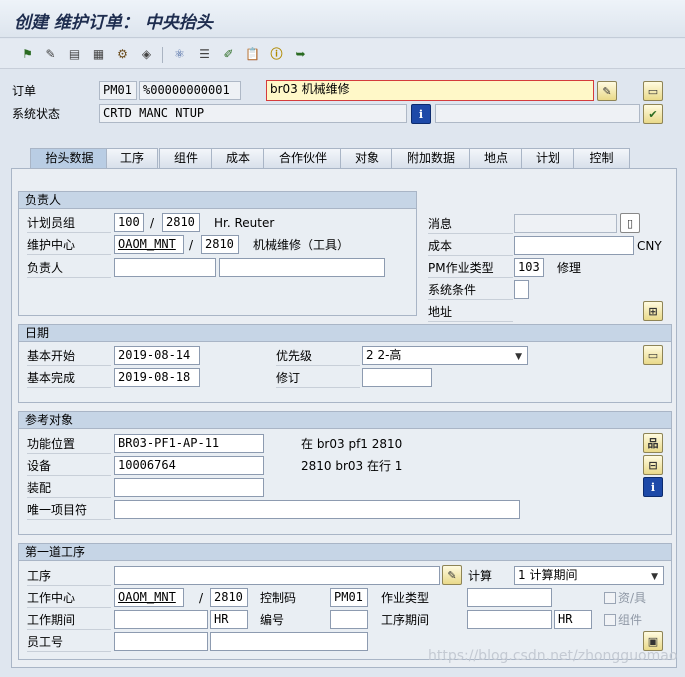 Image resolution: width=685 pixels, height=677 pixels. I want to click on revision-label: 修订, so click(318, 378).